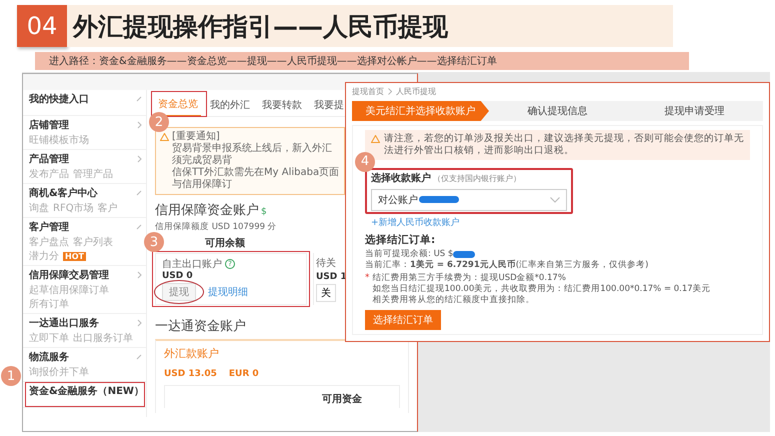  Describe the element at coordinates (228, 292) in the screenshot. I see `withdraw-details-link: 提现明细` at that location.